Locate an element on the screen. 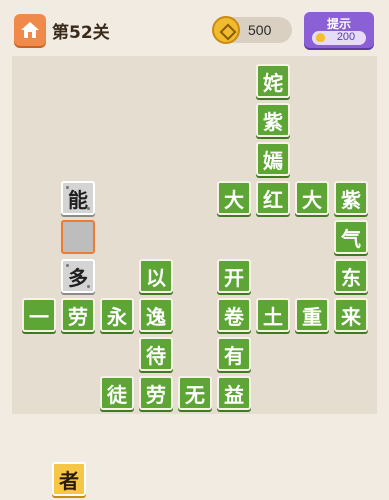  hint-label: 提示 is located at coordinates (338, 24).